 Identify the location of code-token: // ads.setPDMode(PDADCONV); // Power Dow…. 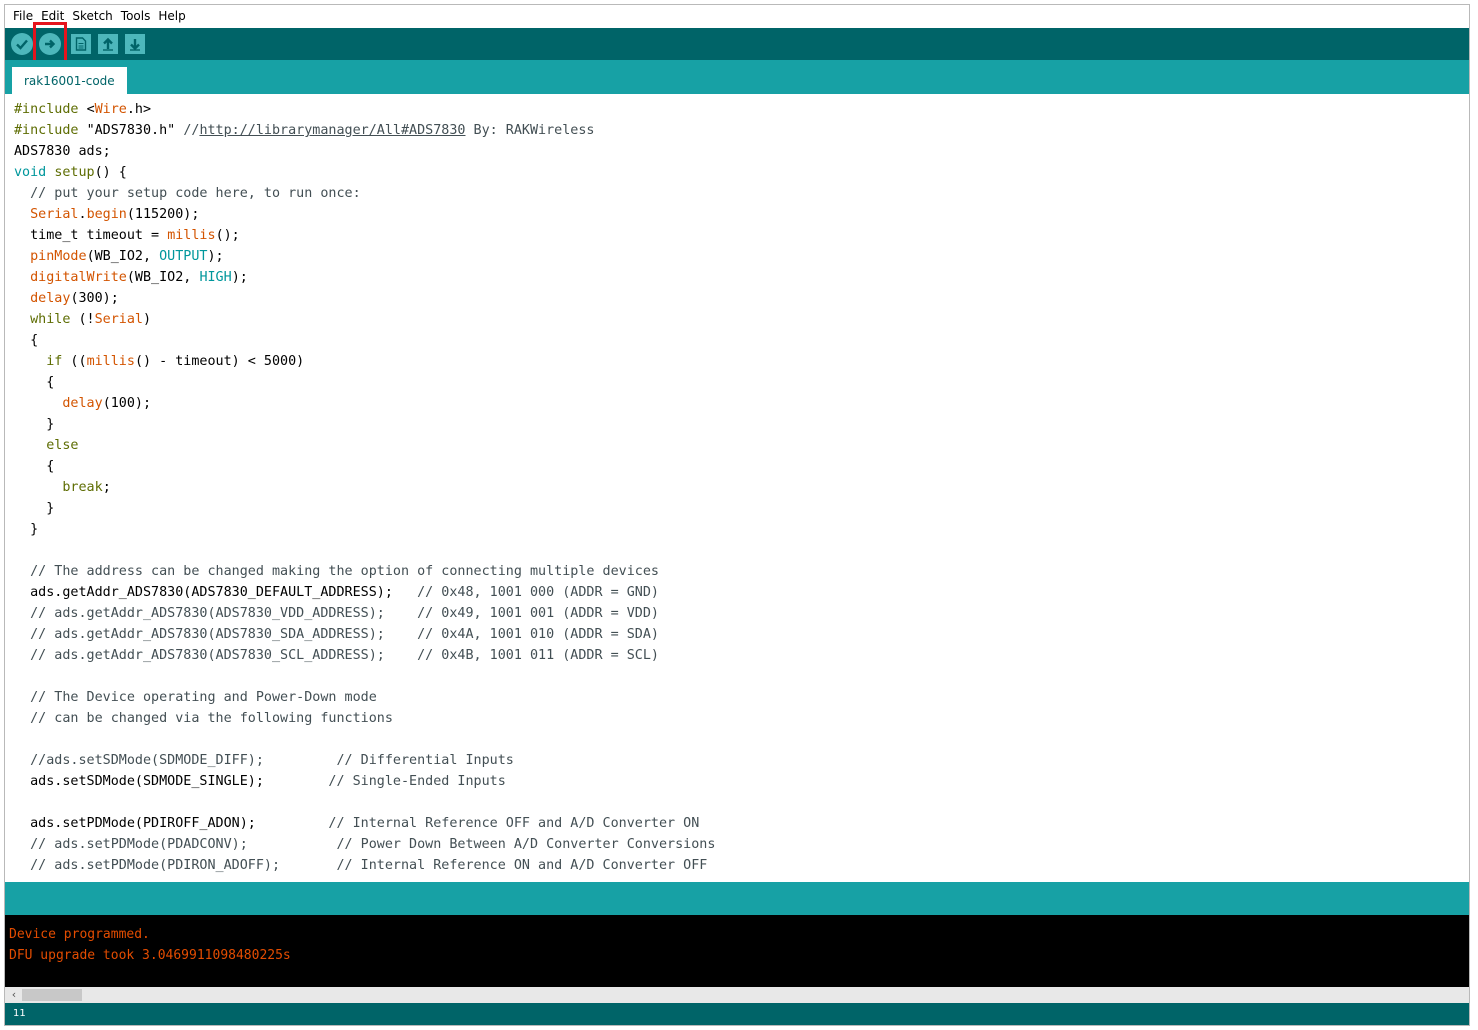
(365, 844).